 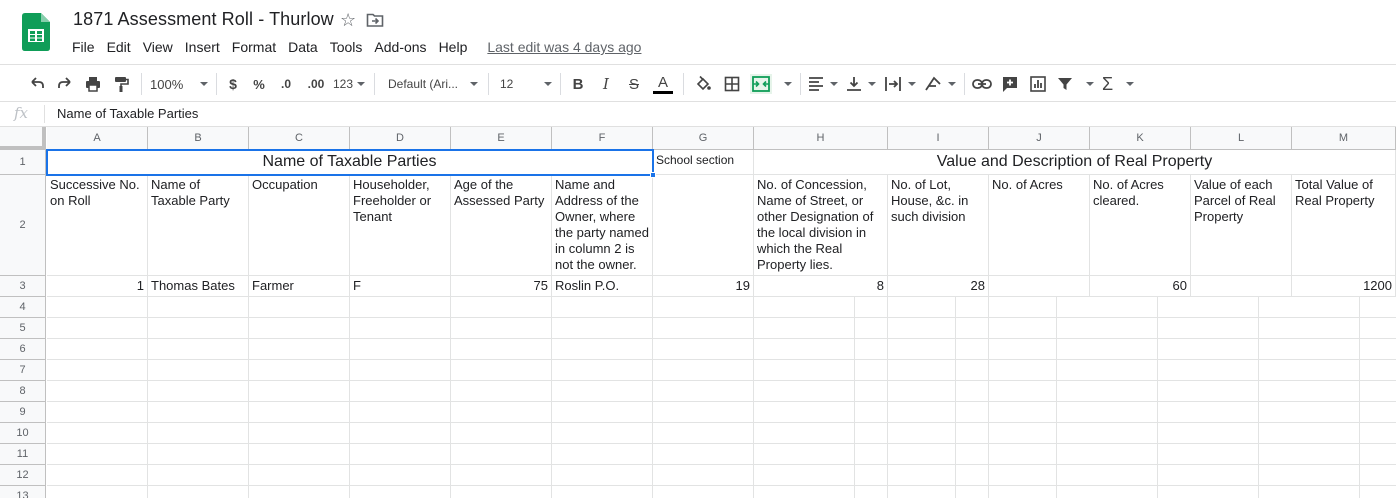 I want to click on row-header-3: 3, so click(x=23, y=286).